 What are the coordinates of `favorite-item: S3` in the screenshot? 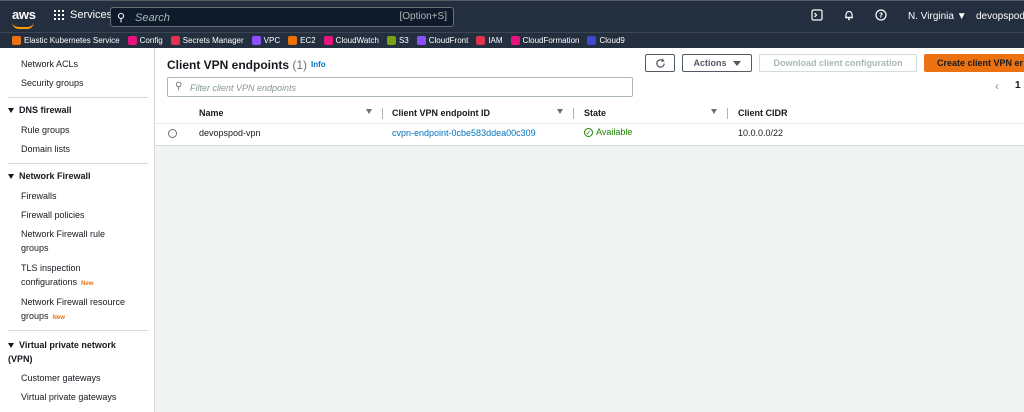 It's located at (397, 40).